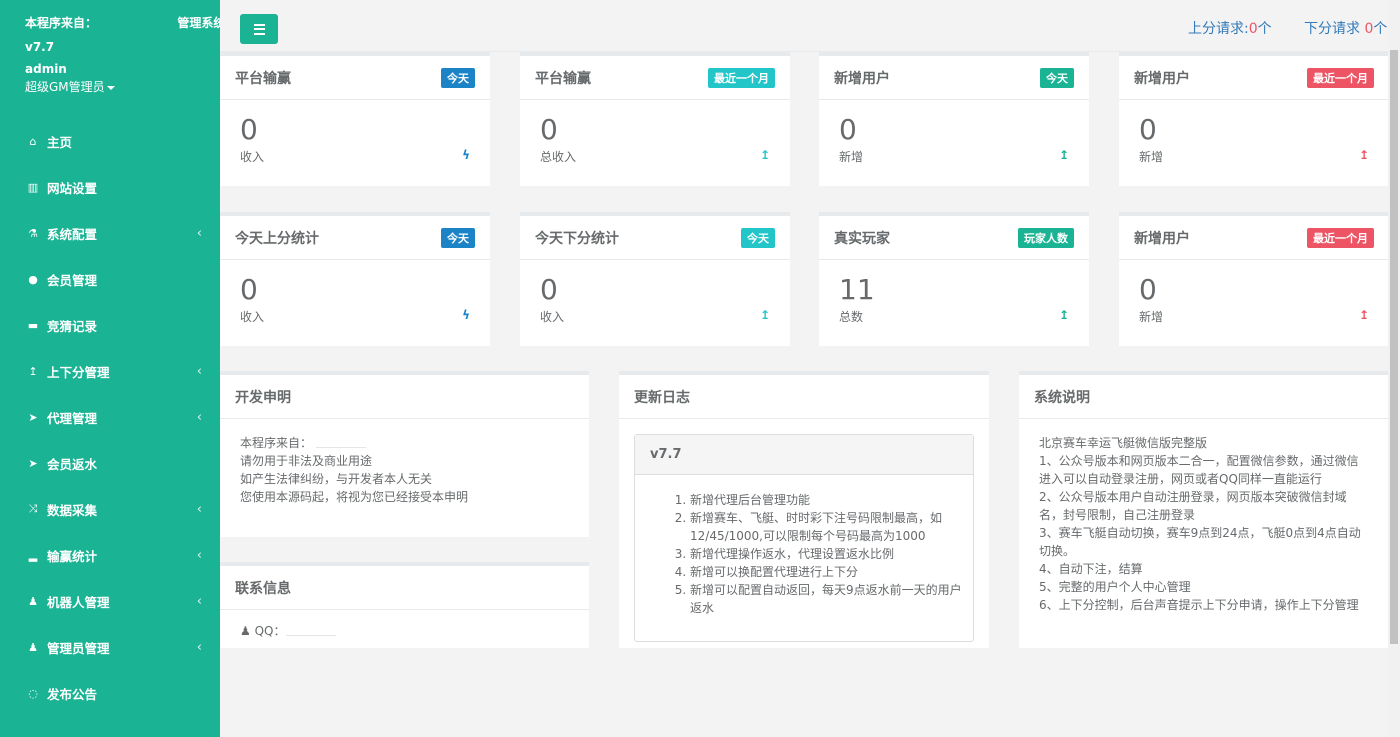  I want to click on sidebar-item-10: ♟ 机器人管理 ‹, so click(110, 601).